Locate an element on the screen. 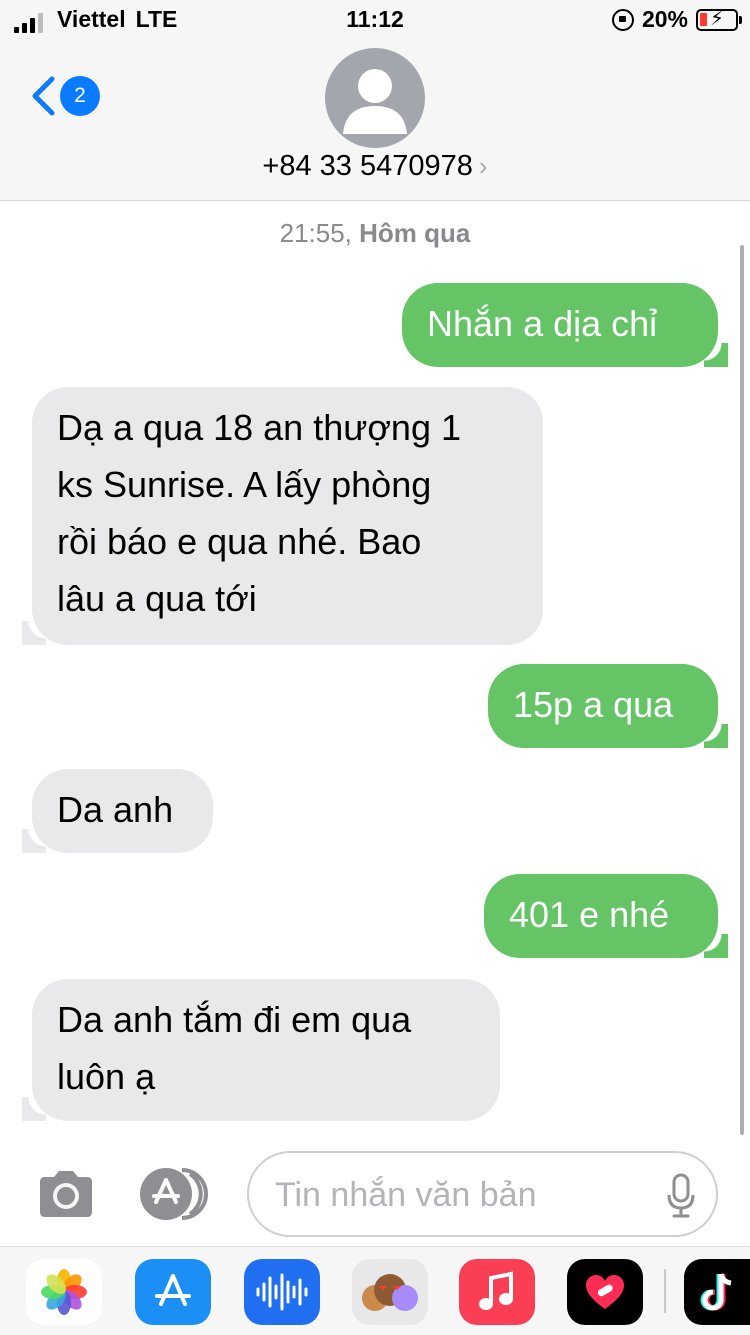  chevron-left-icon is located at coordinates (43, 96).